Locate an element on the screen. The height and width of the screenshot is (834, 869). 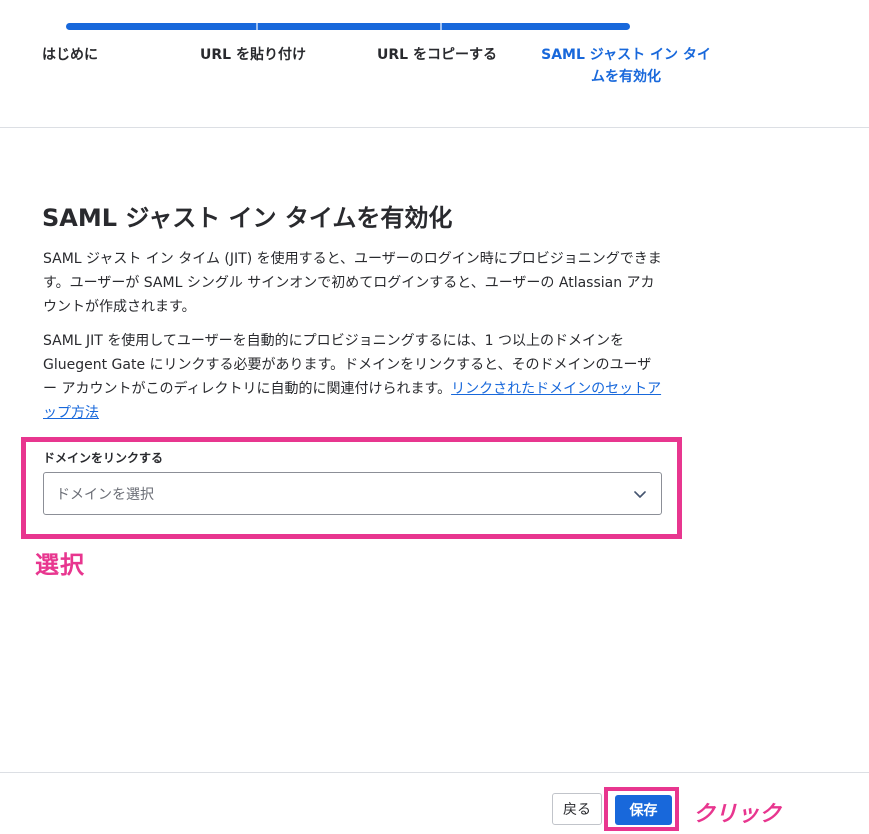
progress-bar is located at coordinates (348, 26).